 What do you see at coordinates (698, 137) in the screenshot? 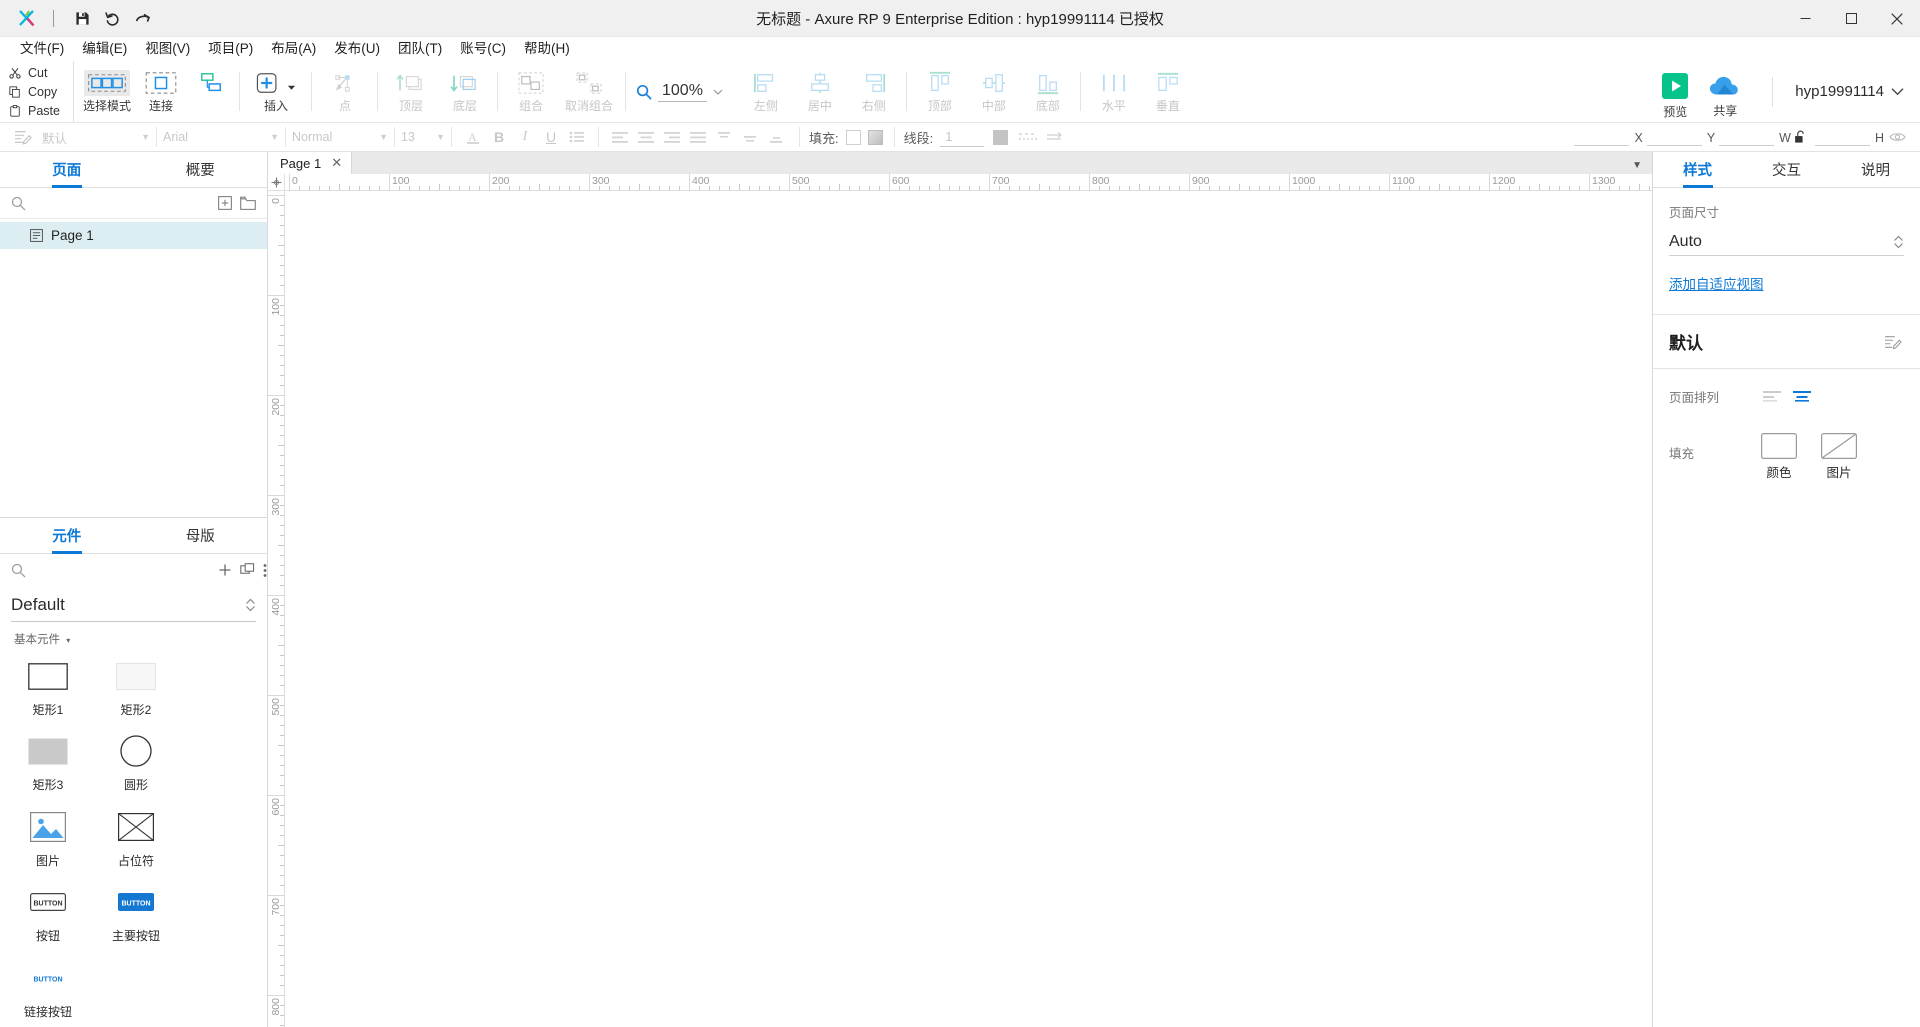
I see `align-text-justify-icon` at bounding box center [698, 137].